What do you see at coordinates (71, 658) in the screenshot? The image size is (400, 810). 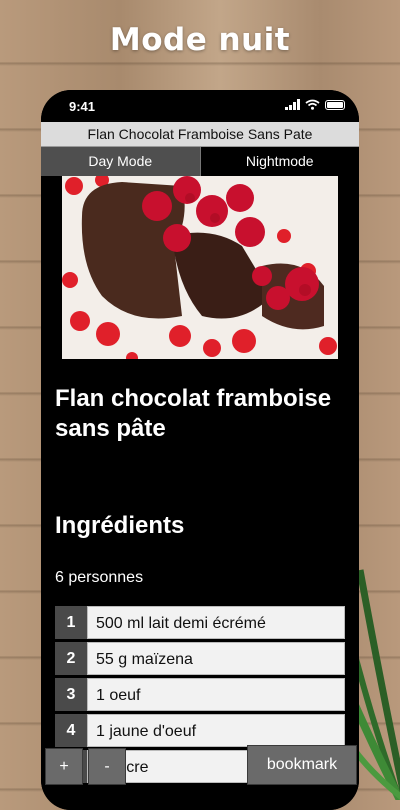 I see `ingredient-number: 2` at bounding box center [71, 658].